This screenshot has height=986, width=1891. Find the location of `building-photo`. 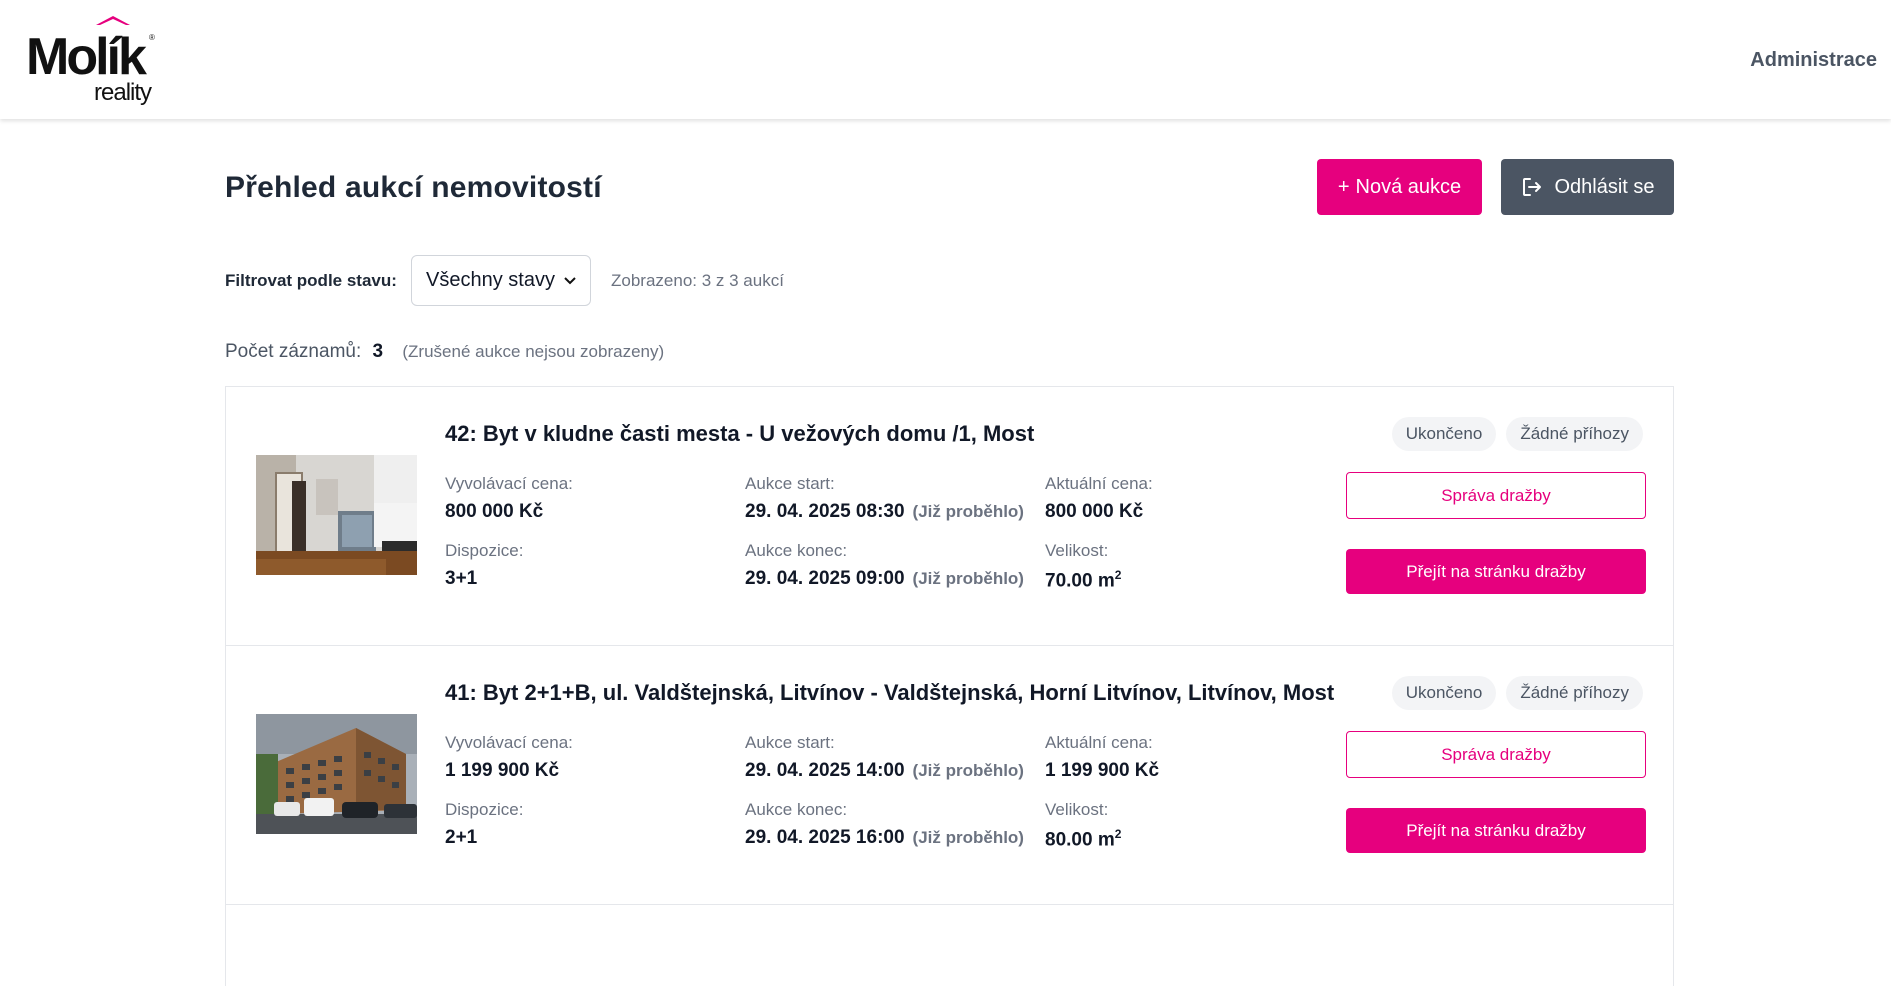

building-photo is located at coordinates (336, 774).